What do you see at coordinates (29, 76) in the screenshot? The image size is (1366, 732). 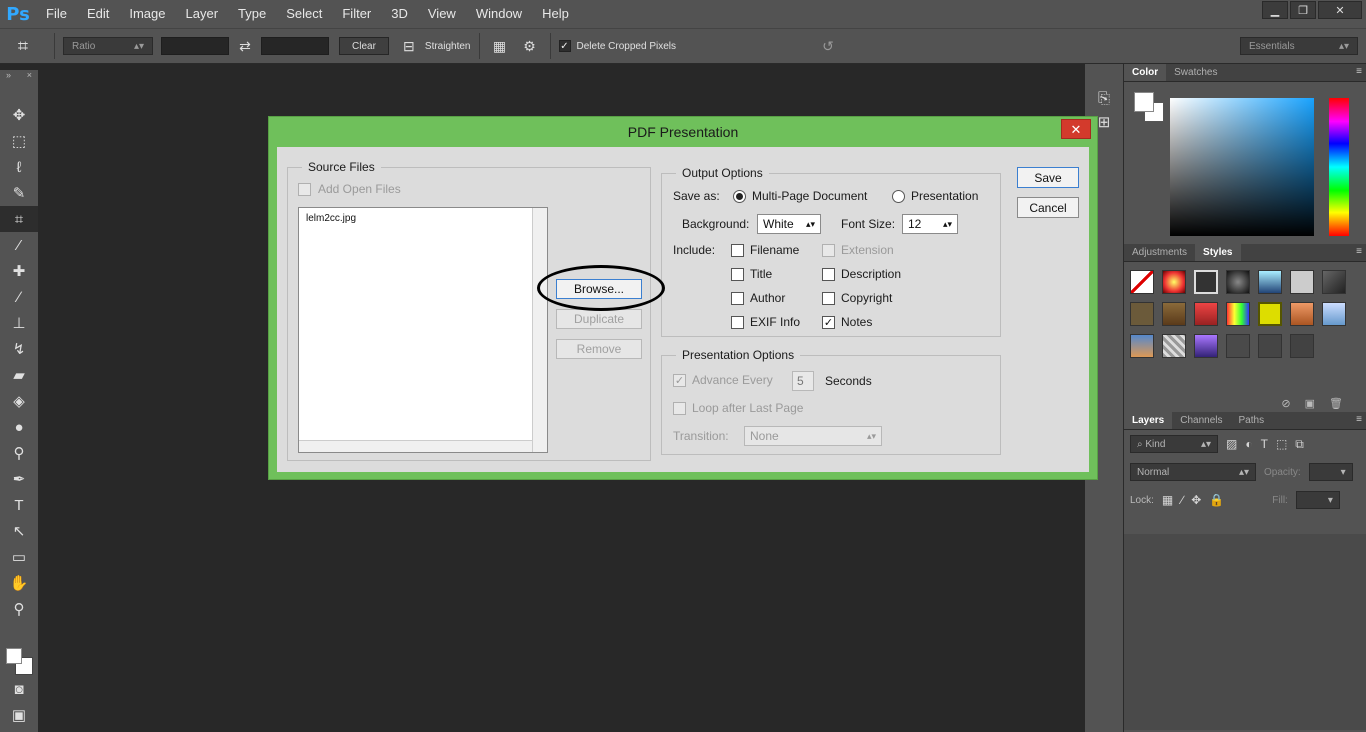 I see `close-icon: ×` at bounding box center [29, 76].